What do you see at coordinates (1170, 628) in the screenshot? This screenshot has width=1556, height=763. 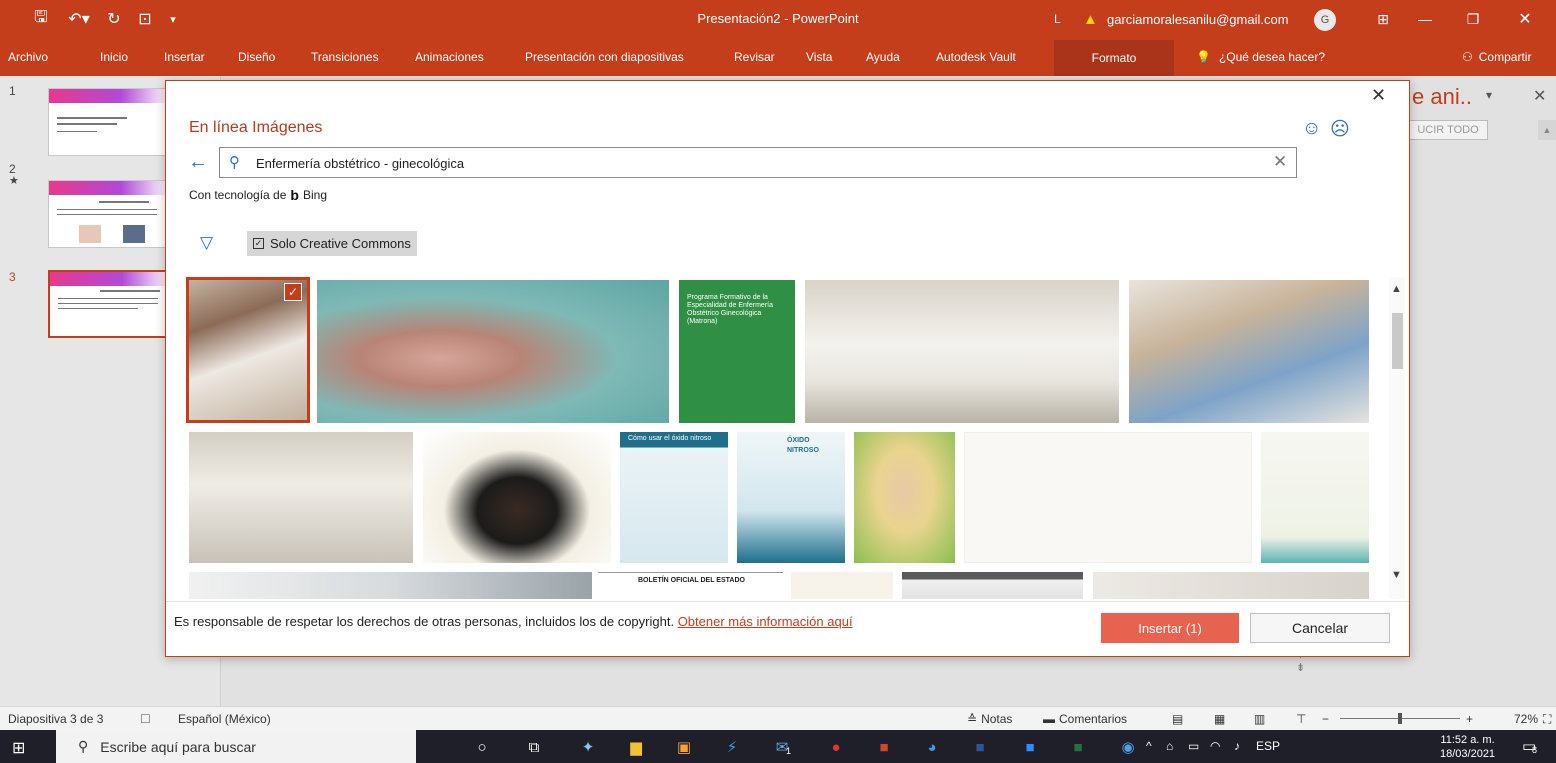 I see `insert-button: Insertar (1)` at bounding box center [1170, 628].